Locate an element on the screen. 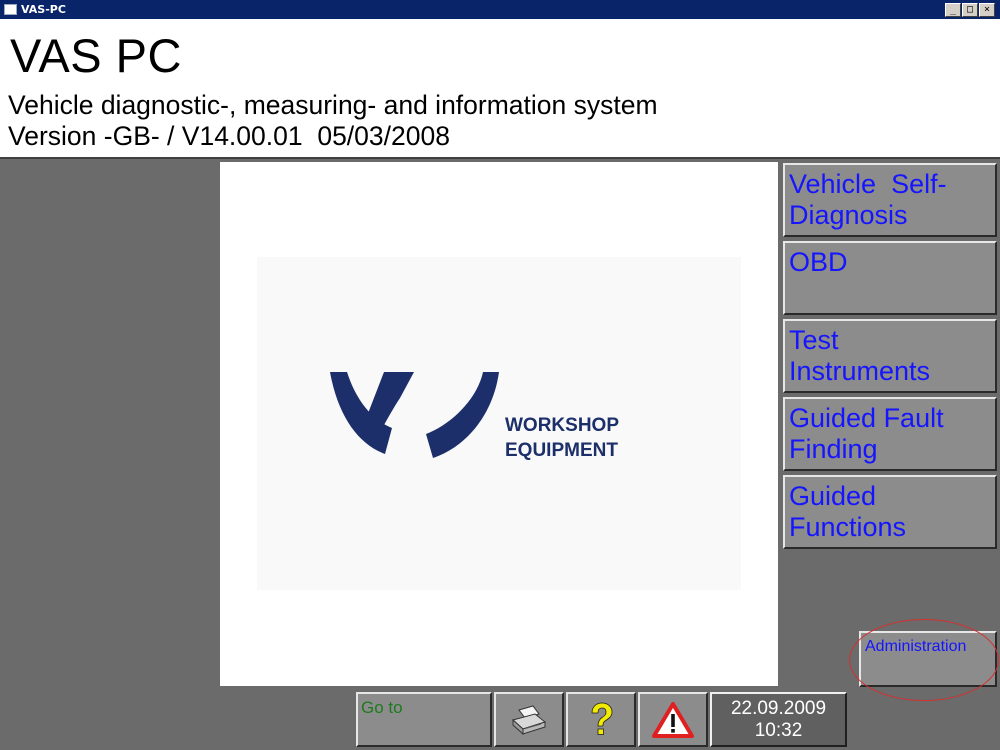 This screenshot has height=750, width=1000. close-button: × is located at coordinates (987, 10).